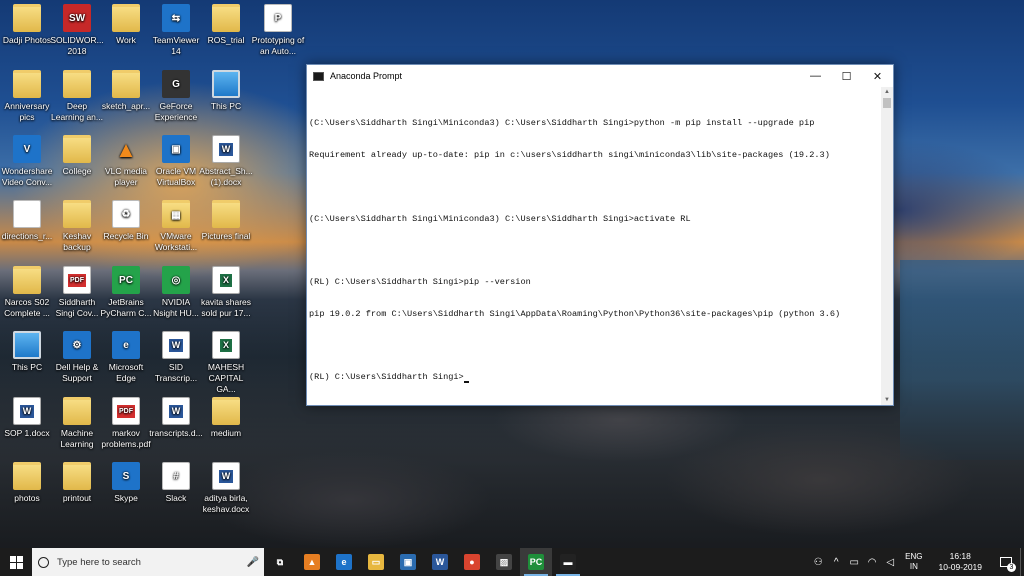  What do you see at coordinates (472, 562) in the screenshot?
I see `taskbar-app-button: ●` at bounding box center [472, 562].